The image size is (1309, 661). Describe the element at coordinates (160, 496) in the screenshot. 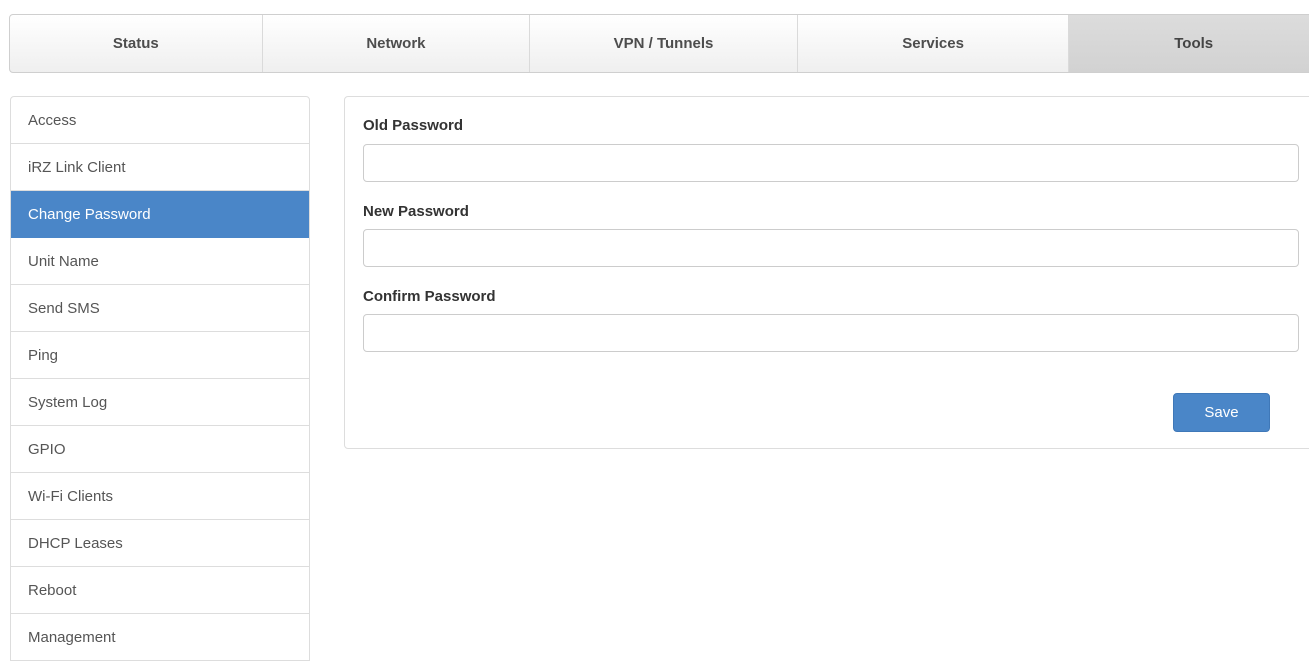

I see `sidebar-item-wifi-clients: Wi-Fi Clients` at that location.